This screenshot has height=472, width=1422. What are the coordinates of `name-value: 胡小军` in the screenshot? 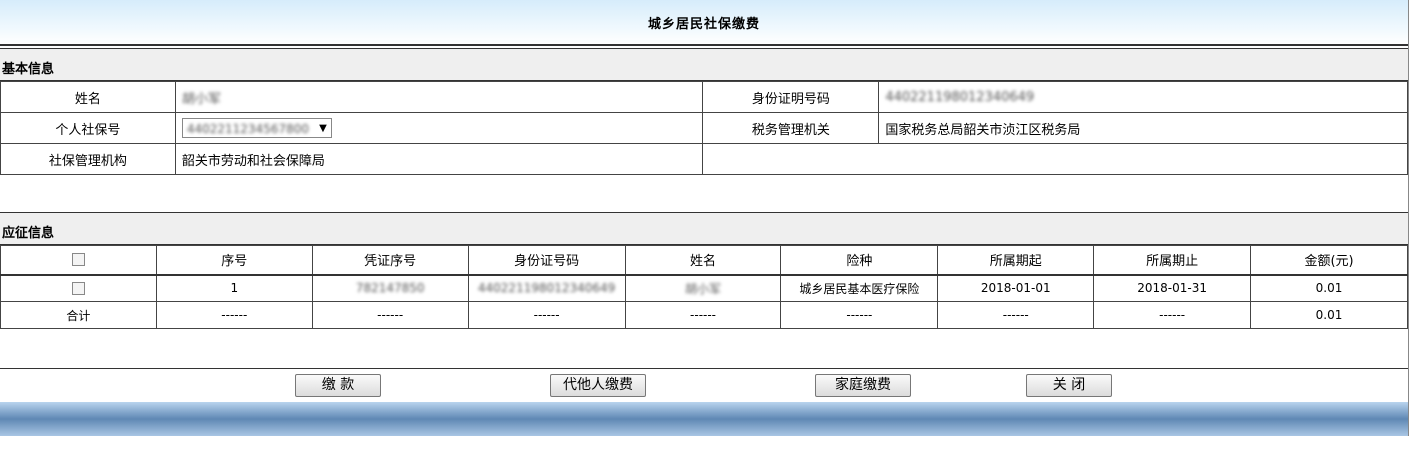 It's located at (201, 99).